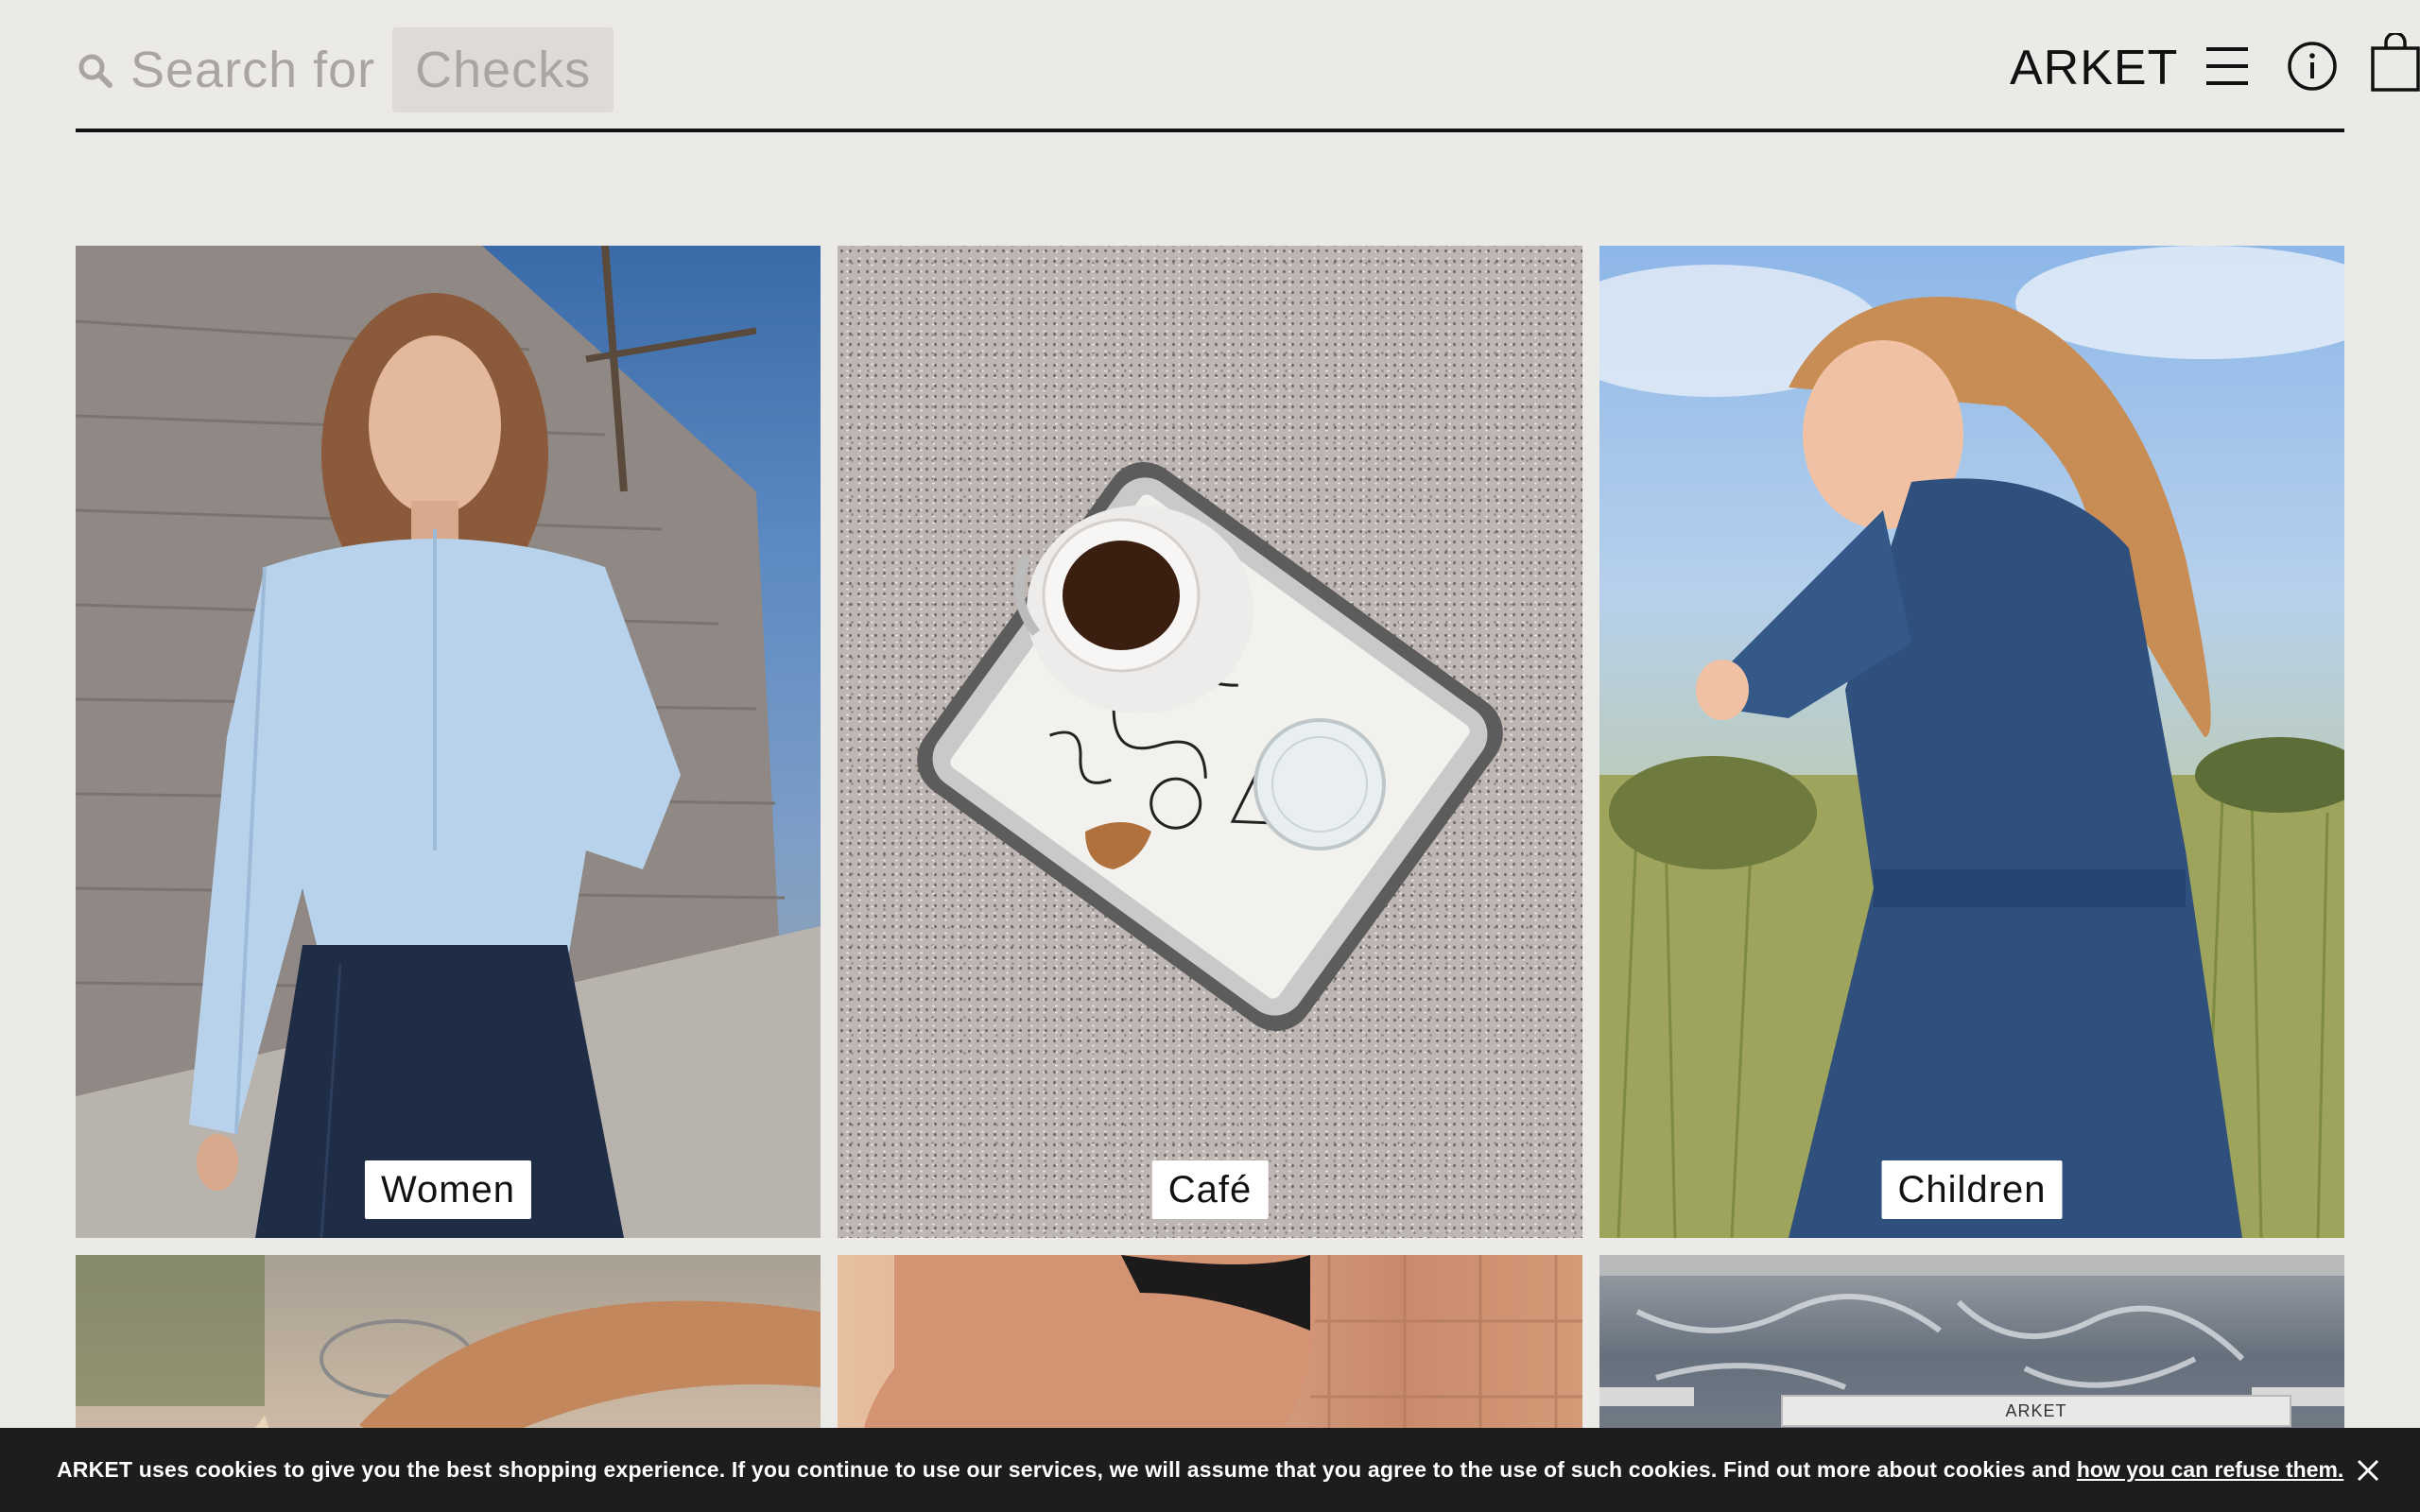 The width and height of the screenshot is (2420, 1512). I want to click on cart-button, so click(2394, 63).